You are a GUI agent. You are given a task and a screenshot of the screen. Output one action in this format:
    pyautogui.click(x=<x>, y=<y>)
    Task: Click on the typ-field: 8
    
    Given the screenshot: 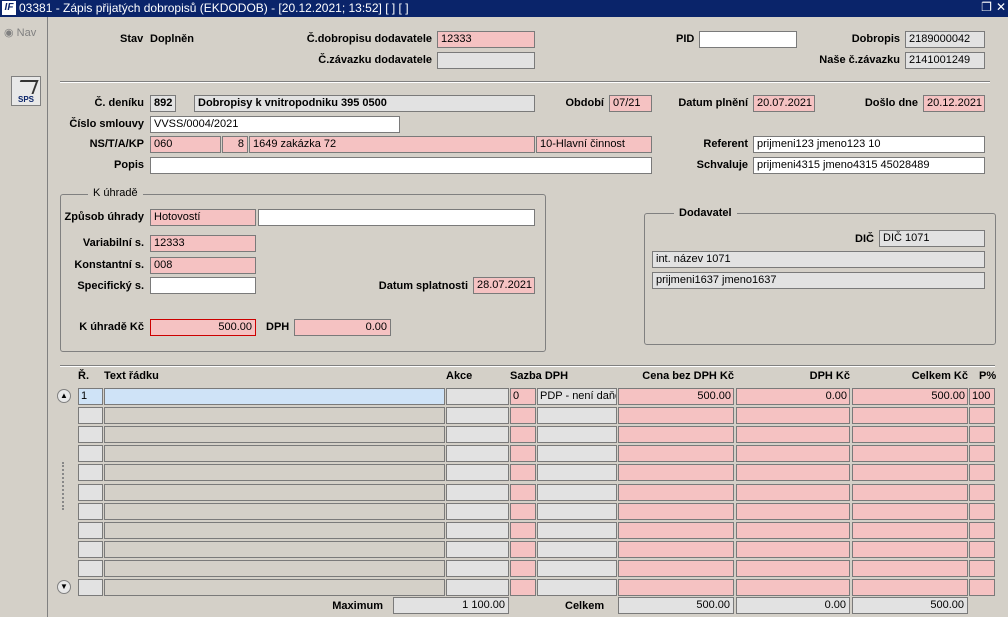 What is the action you would take?
    pyautogui.click(x=235, y=144)
    